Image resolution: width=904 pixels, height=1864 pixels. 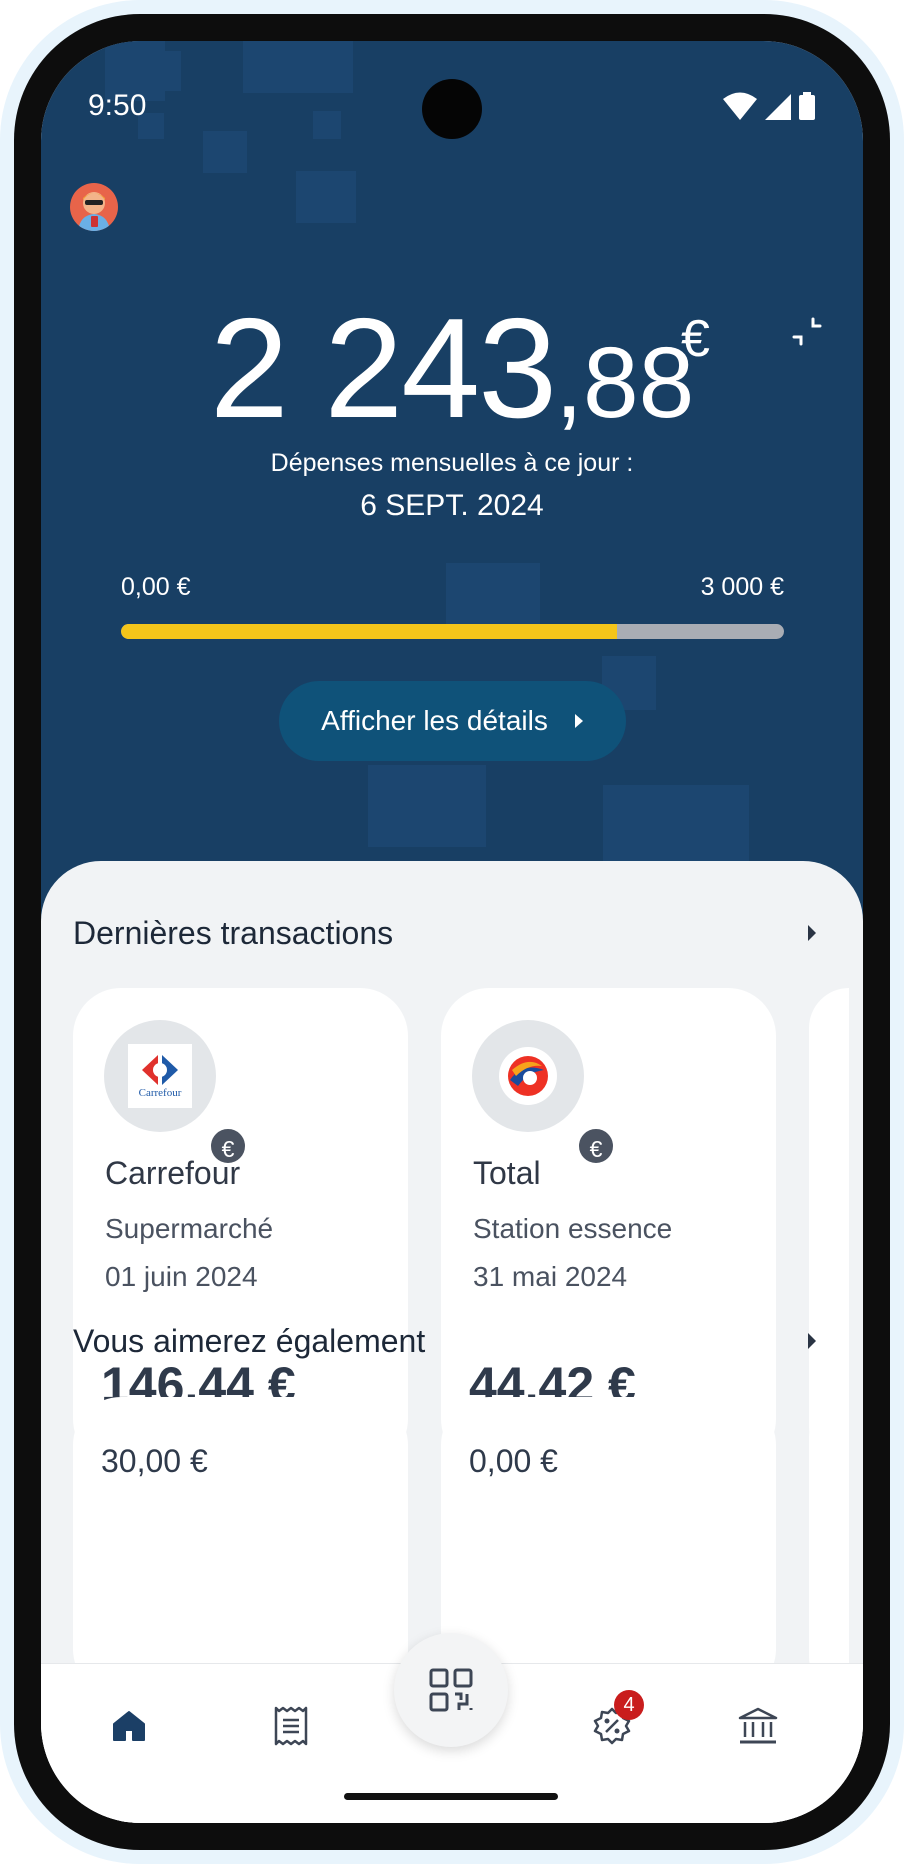 What do you see at coordinates (829, 1547) in the screenshot?
I see `recommendation-card-partial` at bounding box center [829, 1547].